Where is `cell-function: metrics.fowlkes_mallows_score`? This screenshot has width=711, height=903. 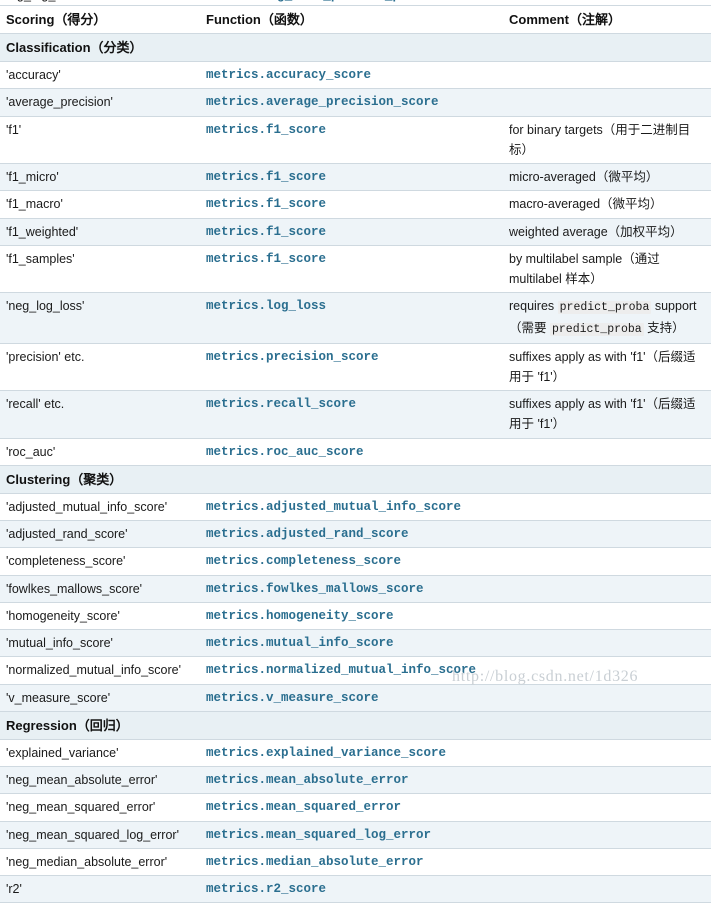 cell-function: metrics.fowlkes_mallows_score is located at coordinates (351, 588).